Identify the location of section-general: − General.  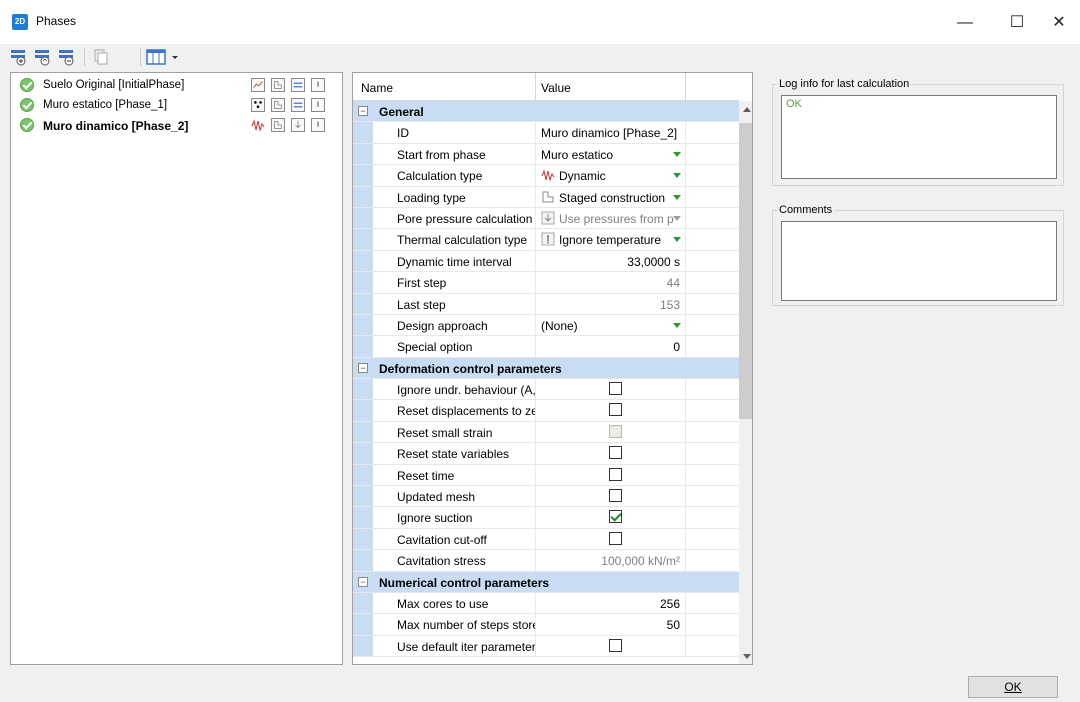
(546, 112).